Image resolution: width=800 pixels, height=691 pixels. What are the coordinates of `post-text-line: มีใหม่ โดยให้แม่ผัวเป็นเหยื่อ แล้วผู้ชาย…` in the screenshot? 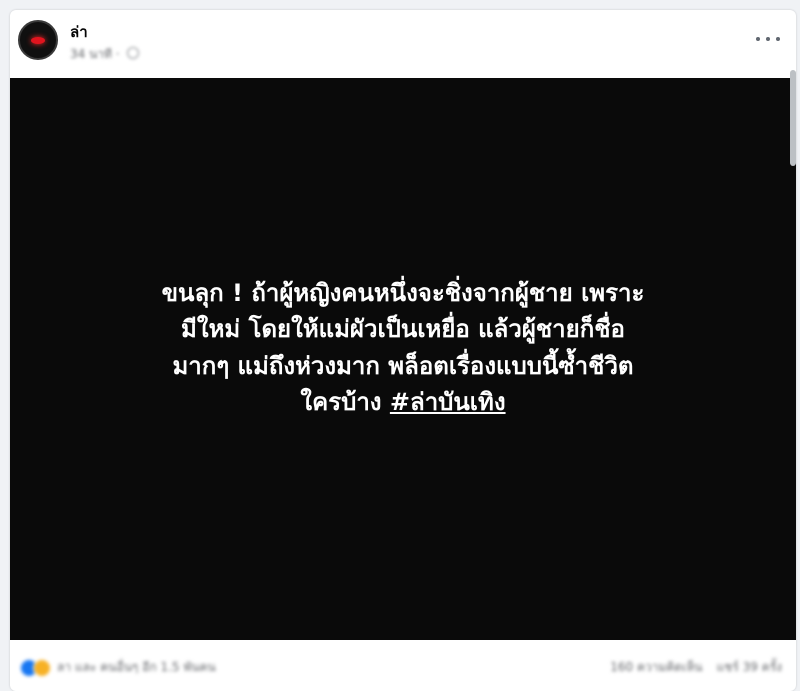 It's located at (403, 329).